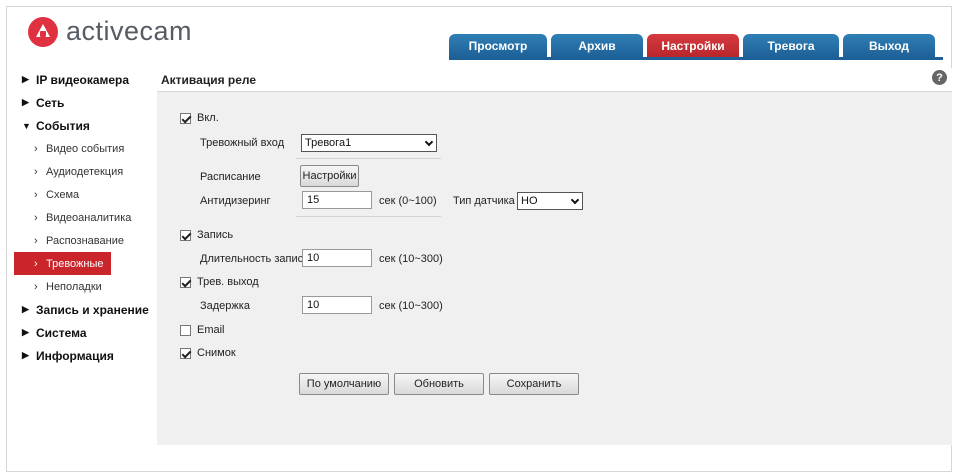  I want to click on logo-icon, so click(43, 31).